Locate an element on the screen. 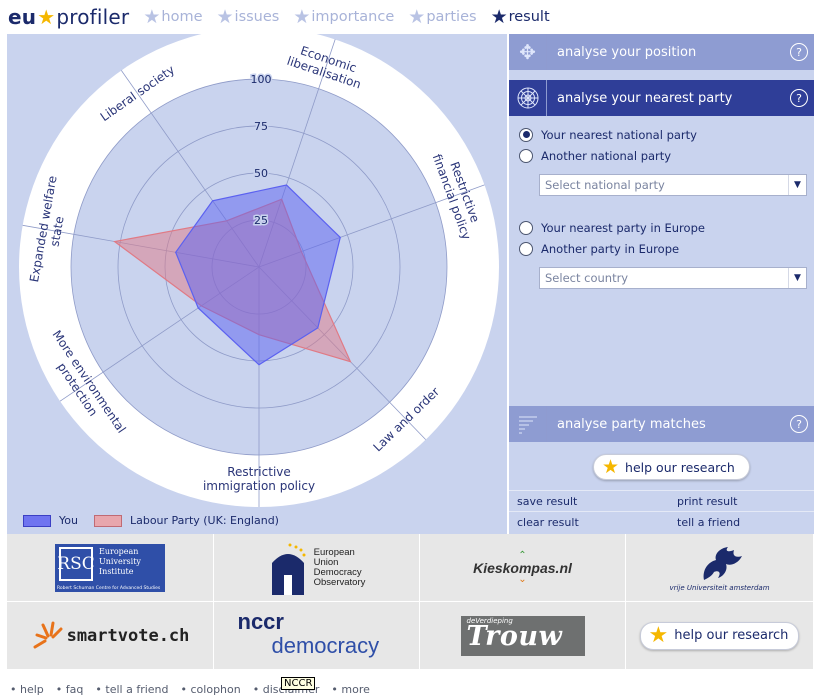 This screenshot has width=814, height=699. nccr-democracy-logo: nccr democracy is located at coordinates (317, 636).